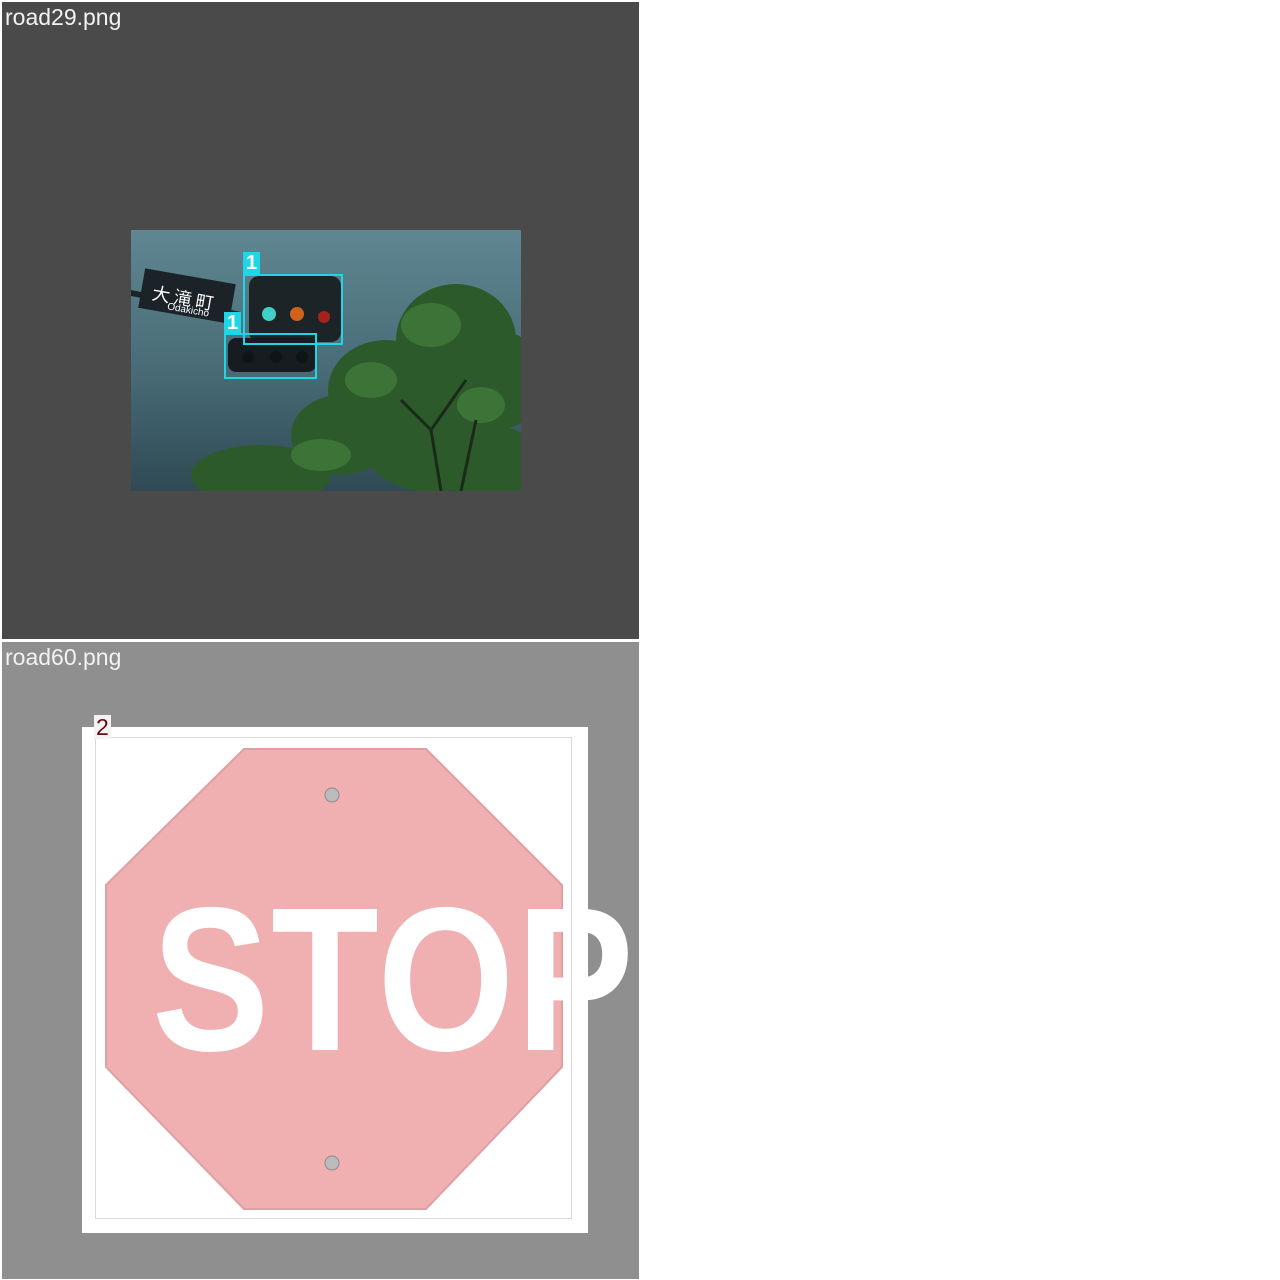 The image size is (1280, 1280). Describe the element at coordinates (63, 657) in the screenshot. I see `tile-filename: road60.png` at that location.